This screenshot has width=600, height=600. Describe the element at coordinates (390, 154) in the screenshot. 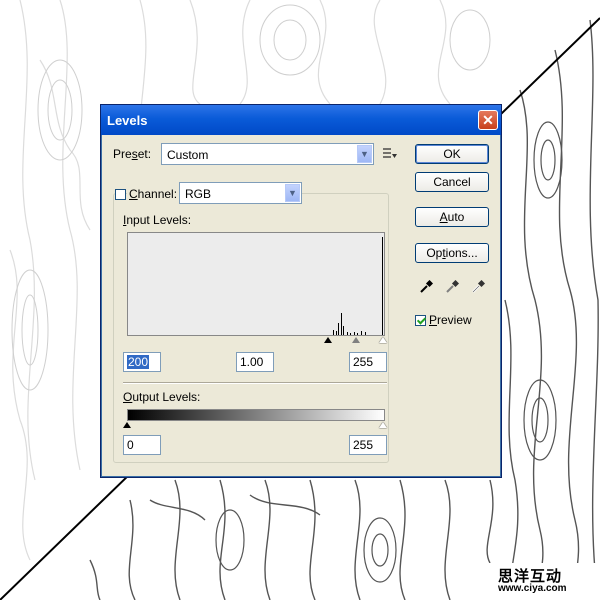

I see `preset-options-icon` at that location.